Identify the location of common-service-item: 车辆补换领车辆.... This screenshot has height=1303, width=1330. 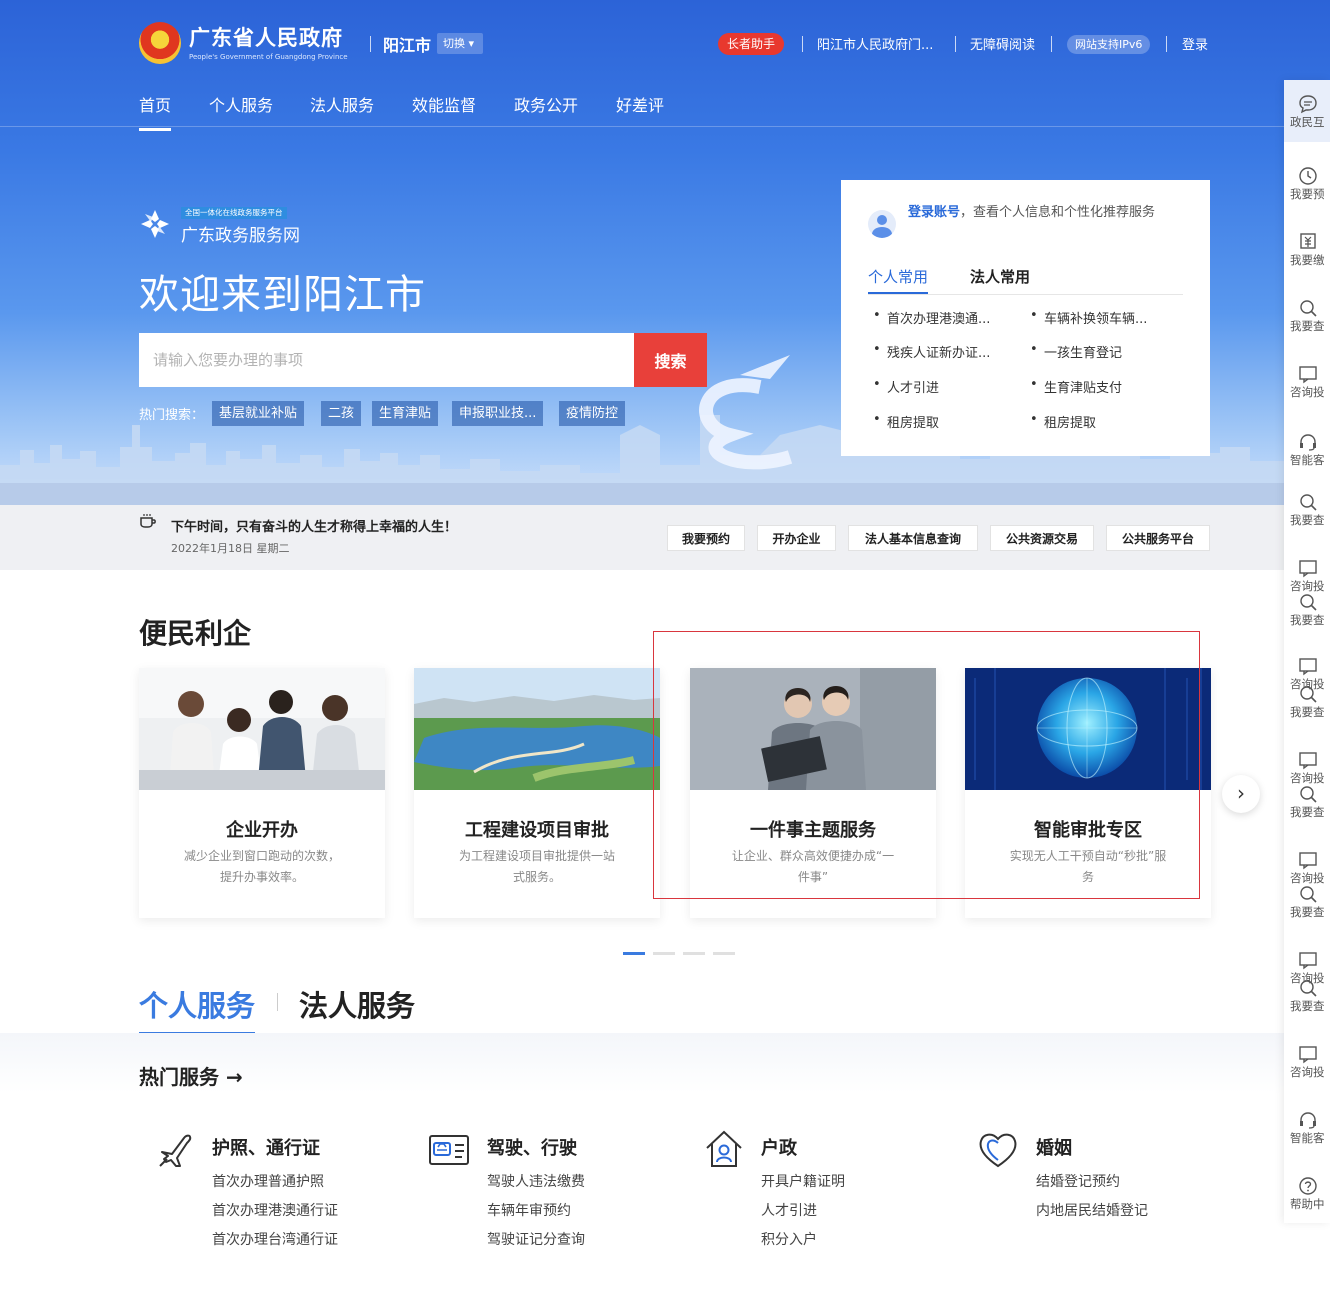
(1088, 317).